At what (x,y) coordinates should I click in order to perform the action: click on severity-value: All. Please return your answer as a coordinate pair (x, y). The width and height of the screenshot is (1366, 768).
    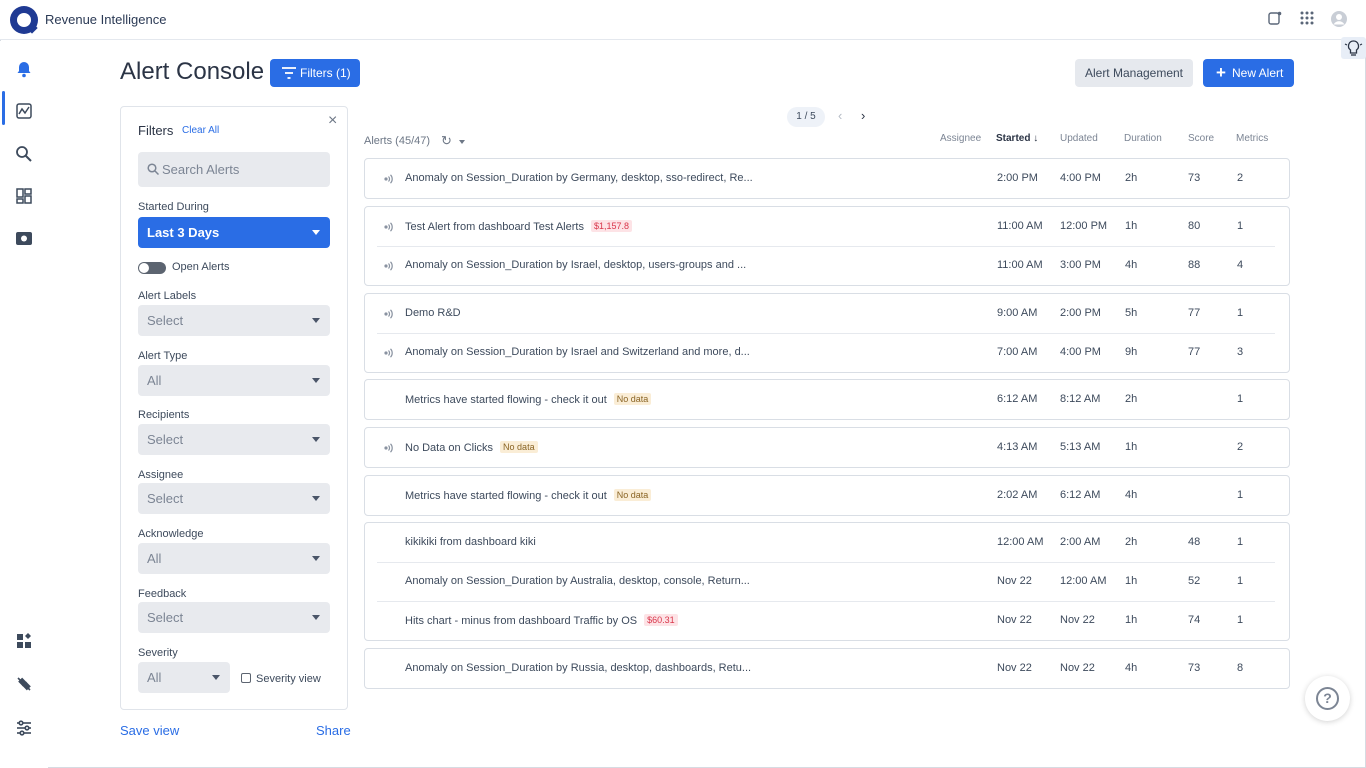
    Looking at the image, I should click on (154, 677).